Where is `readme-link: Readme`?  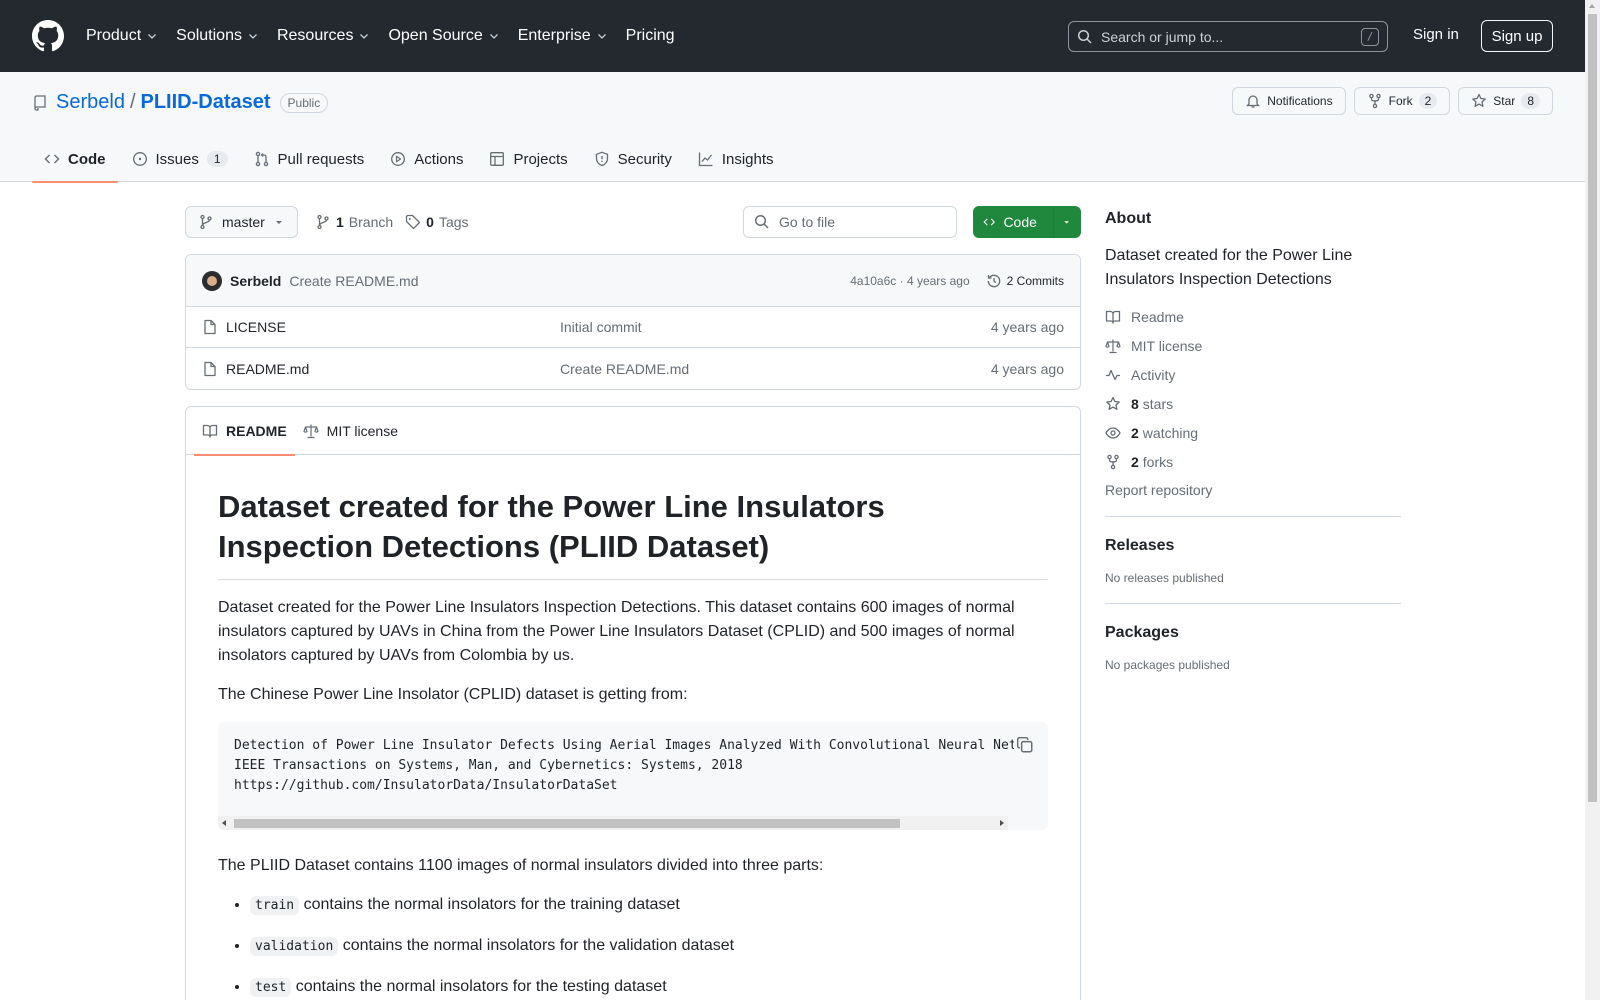
readme-link: Readme is located at coordinates (1253, 317).